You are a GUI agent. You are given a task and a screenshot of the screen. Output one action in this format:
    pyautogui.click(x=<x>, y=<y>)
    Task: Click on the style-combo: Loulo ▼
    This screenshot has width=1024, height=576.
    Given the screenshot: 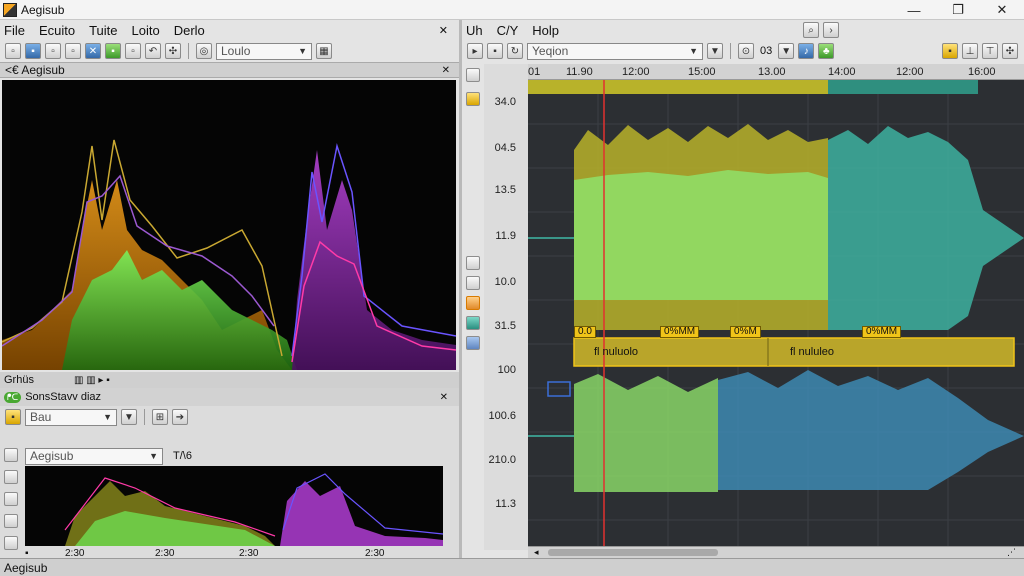 What is the action you would take?
    pyautogui.click(x=264, y=51)
    